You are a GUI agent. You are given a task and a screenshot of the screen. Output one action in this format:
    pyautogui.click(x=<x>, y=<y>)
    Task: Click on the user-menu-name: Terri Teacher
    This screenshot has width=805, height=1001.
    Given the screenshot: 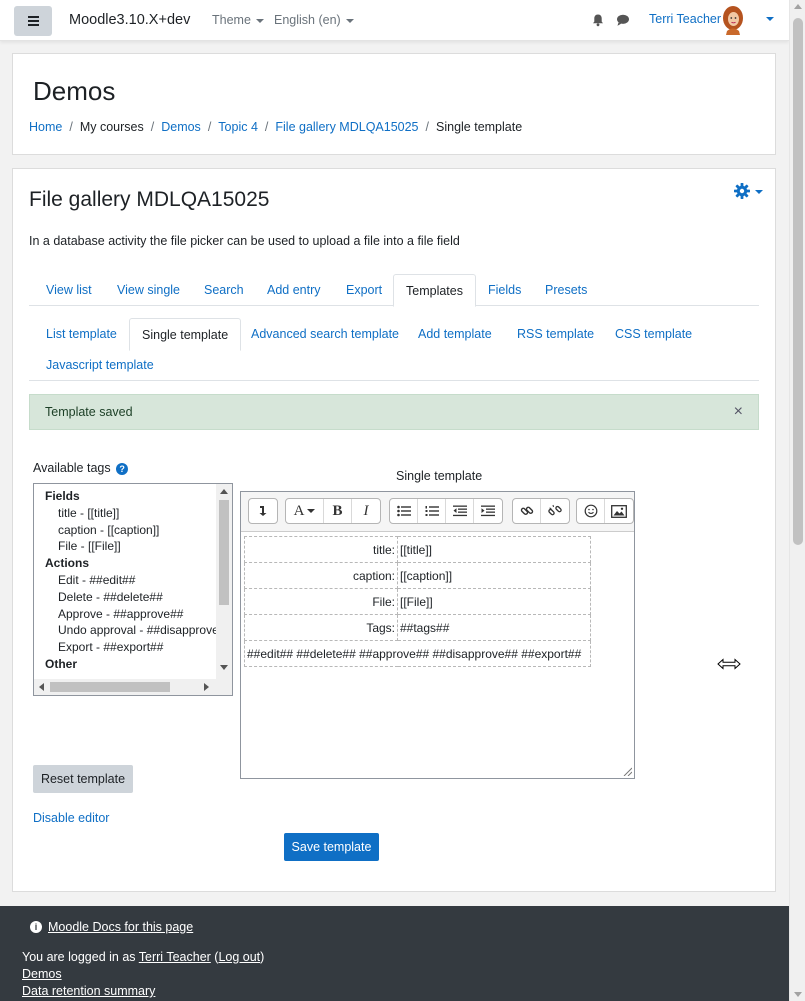 What is the action you would take?
    pyautogui.click(x=685, y=19)
    